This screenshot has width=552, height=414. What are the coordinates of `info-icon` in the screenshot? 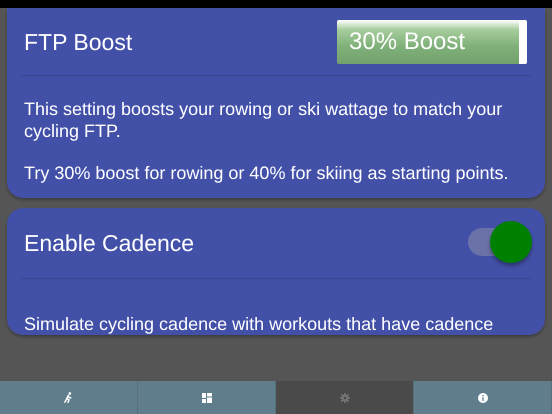 It's located at (483, 397).